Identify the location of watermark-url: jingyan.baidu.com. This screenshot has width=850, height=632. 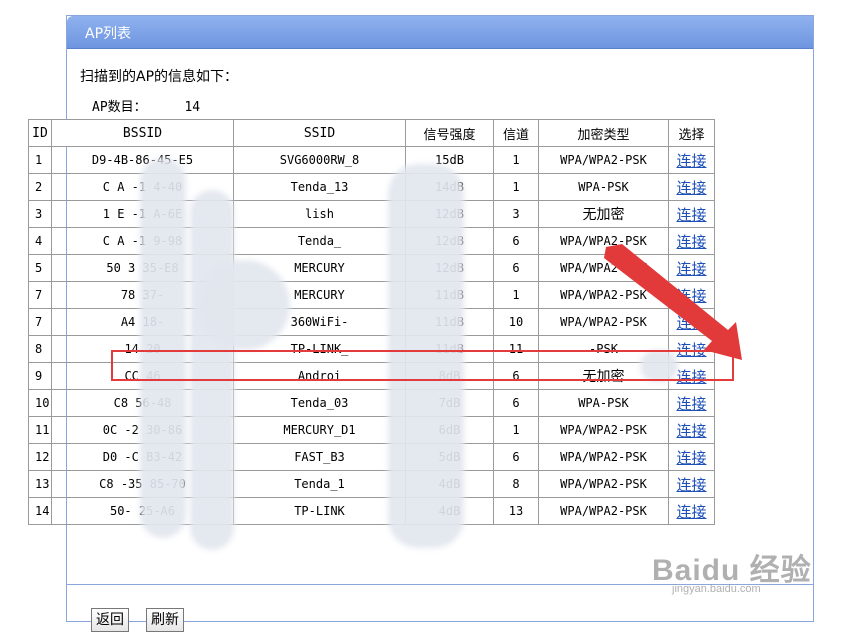
(716, 589).